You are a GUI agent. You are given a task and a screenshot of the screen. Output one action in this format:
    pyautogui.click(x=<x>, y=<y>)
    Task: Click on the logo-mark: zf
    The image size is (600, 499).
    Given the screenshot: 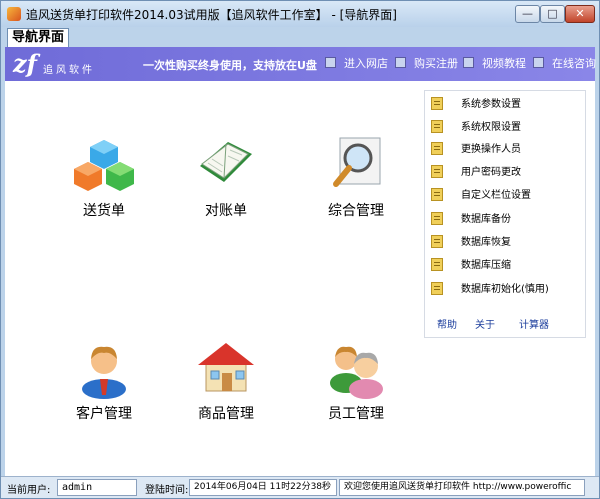 What is the action you would take?
    pyautogui.click(x=25, y=63)
    